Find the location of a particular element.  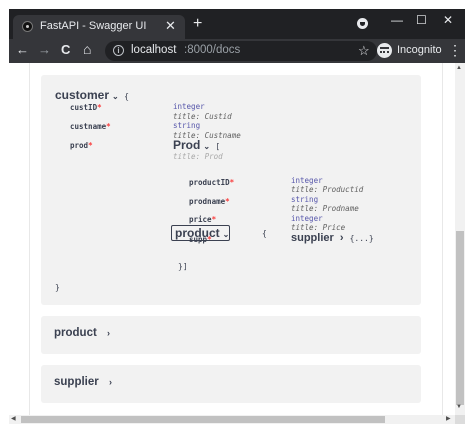

supplier-ref-title: supplier › {...} is located at coordinates (332, 238).